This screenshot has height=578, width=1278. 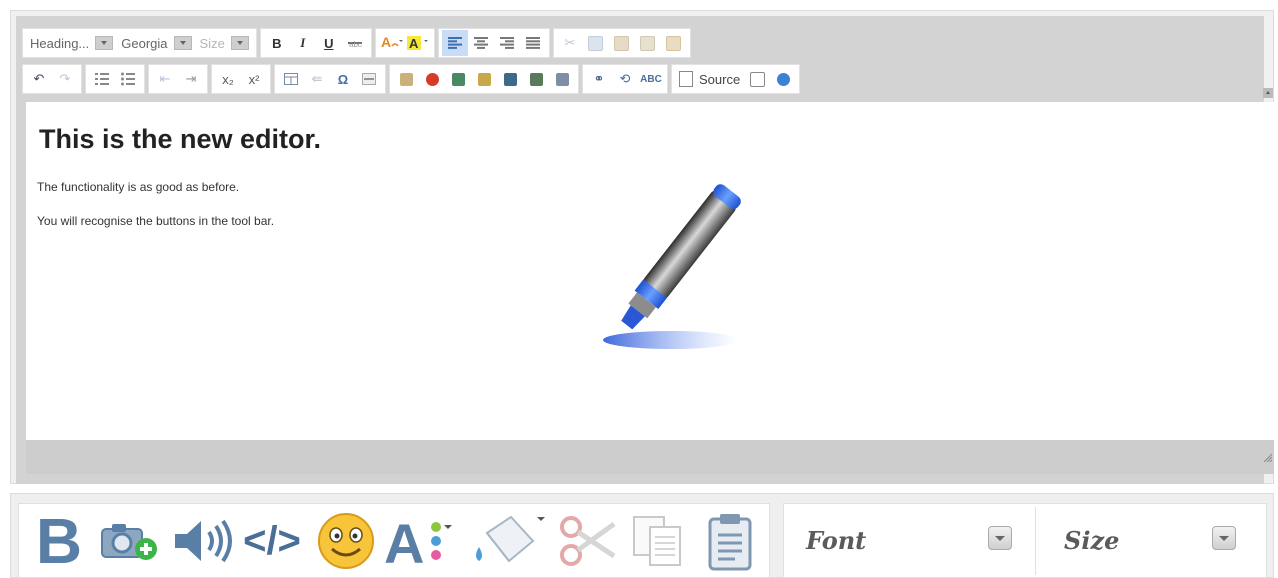 I want to click on align-justify-button, so click(x=533, y=43).